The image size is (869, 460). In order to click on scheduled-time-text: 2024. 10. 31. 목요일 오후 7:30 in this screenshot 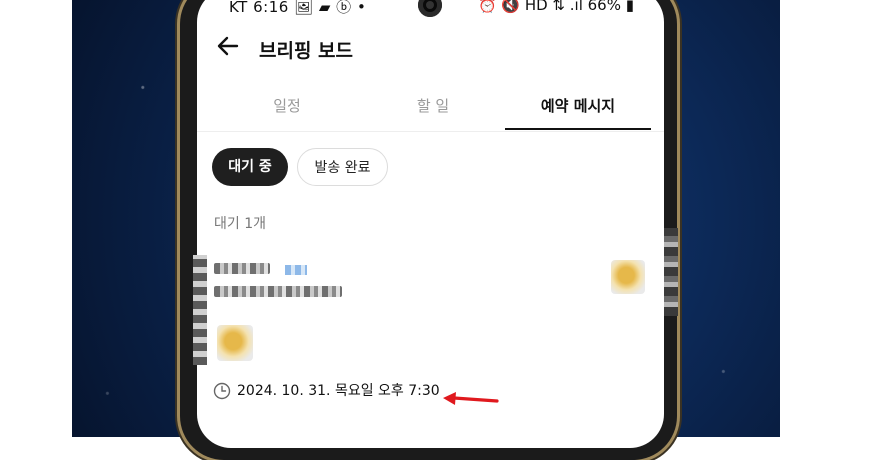, I will do `click(338, 391)`.